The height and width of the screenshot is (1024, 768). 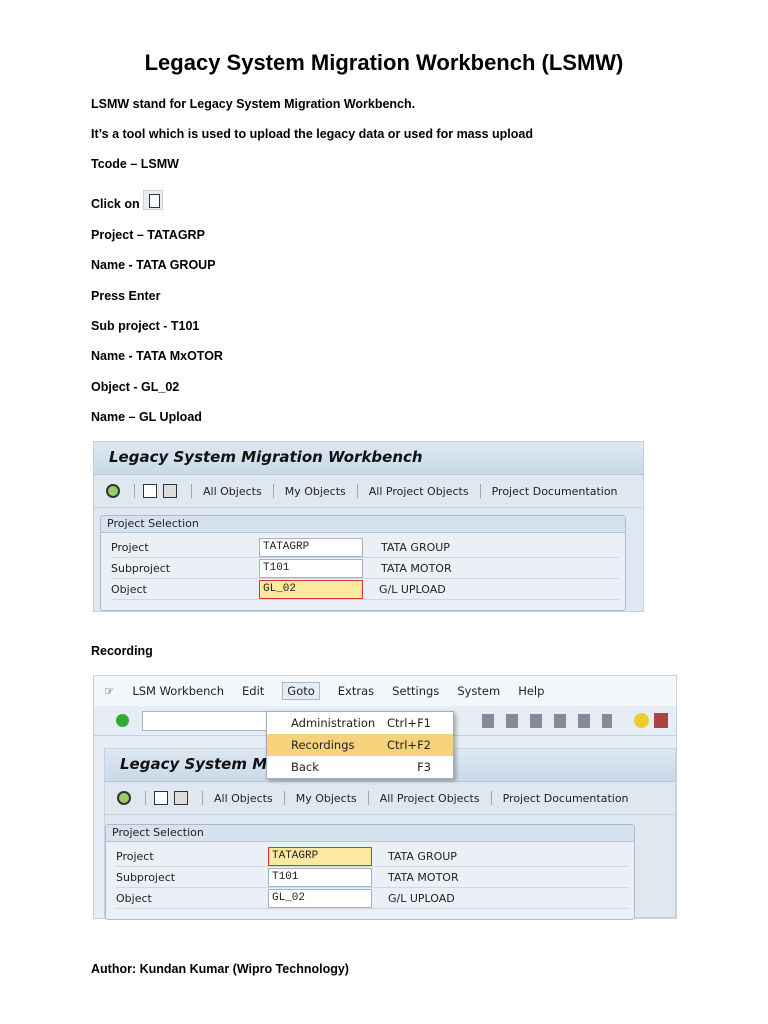 What do you see at coordinates (115, 204) in the screenshot?
I see `text-line: Click on` at bounding box center [115, 204].